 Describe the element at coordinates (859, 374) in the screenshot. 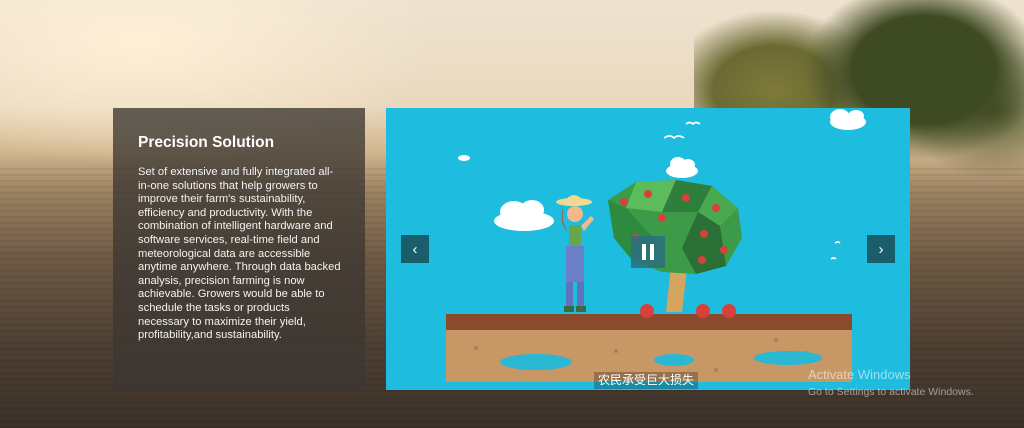

I see `activation-watermark-title: Activate Windows` at that location.